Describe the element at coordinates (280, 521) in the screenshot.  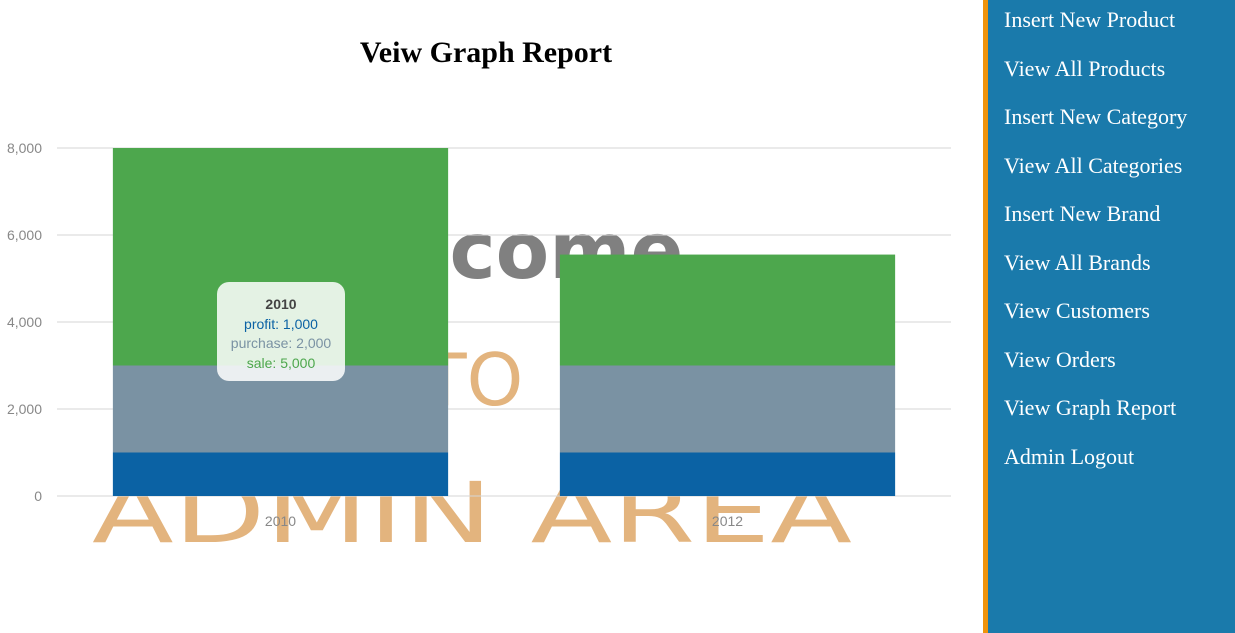
I see `x-tick-label: 2010` at that location.